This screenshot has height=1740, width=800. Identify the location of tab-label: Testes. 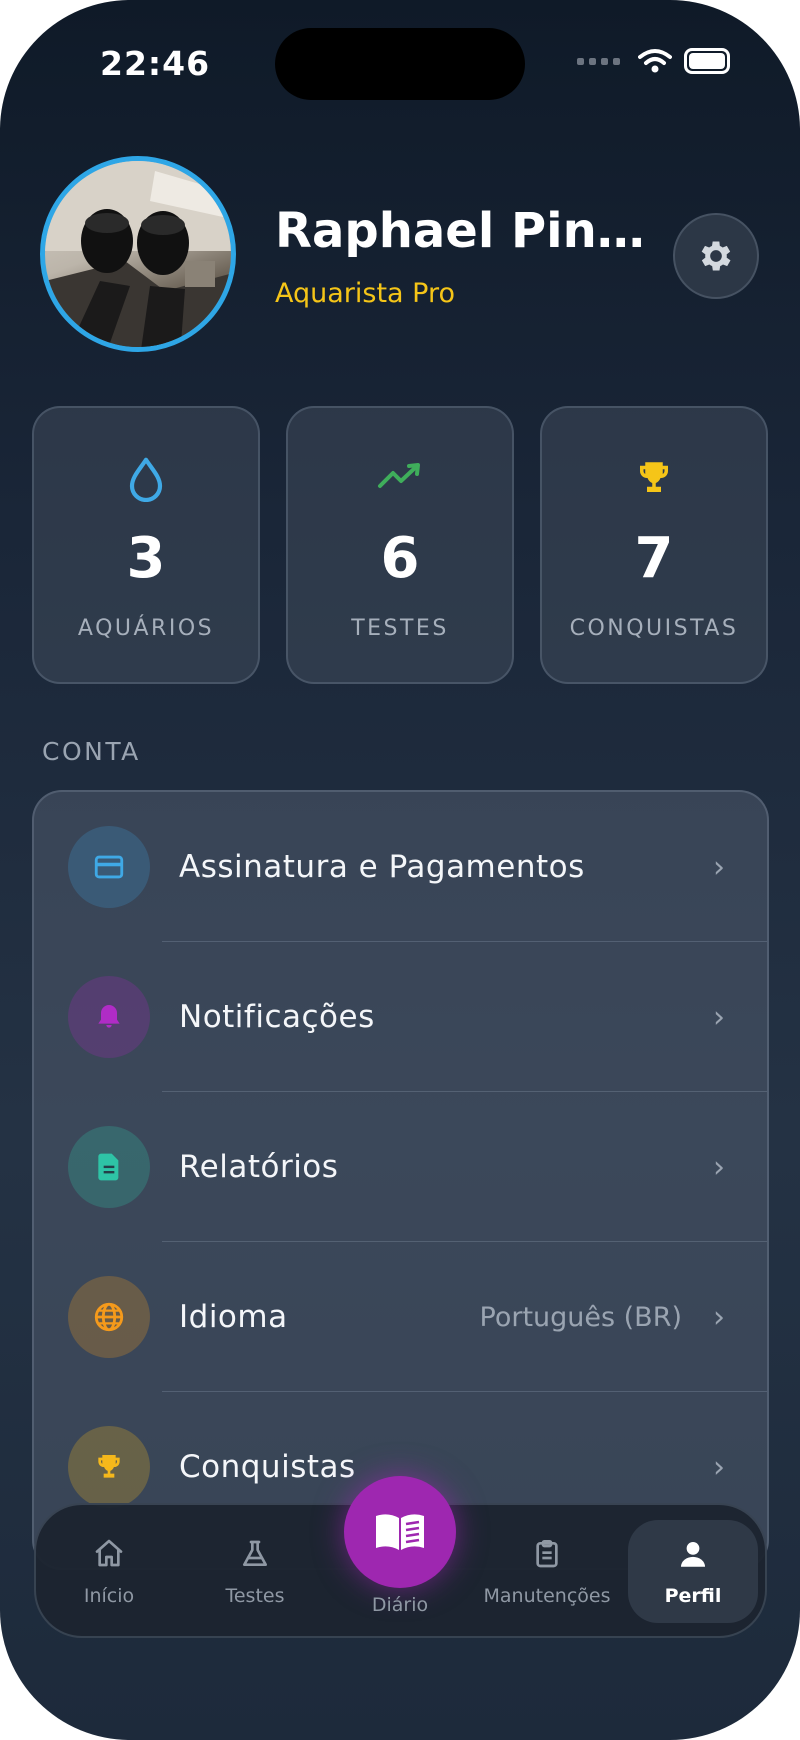
(255, 1596).